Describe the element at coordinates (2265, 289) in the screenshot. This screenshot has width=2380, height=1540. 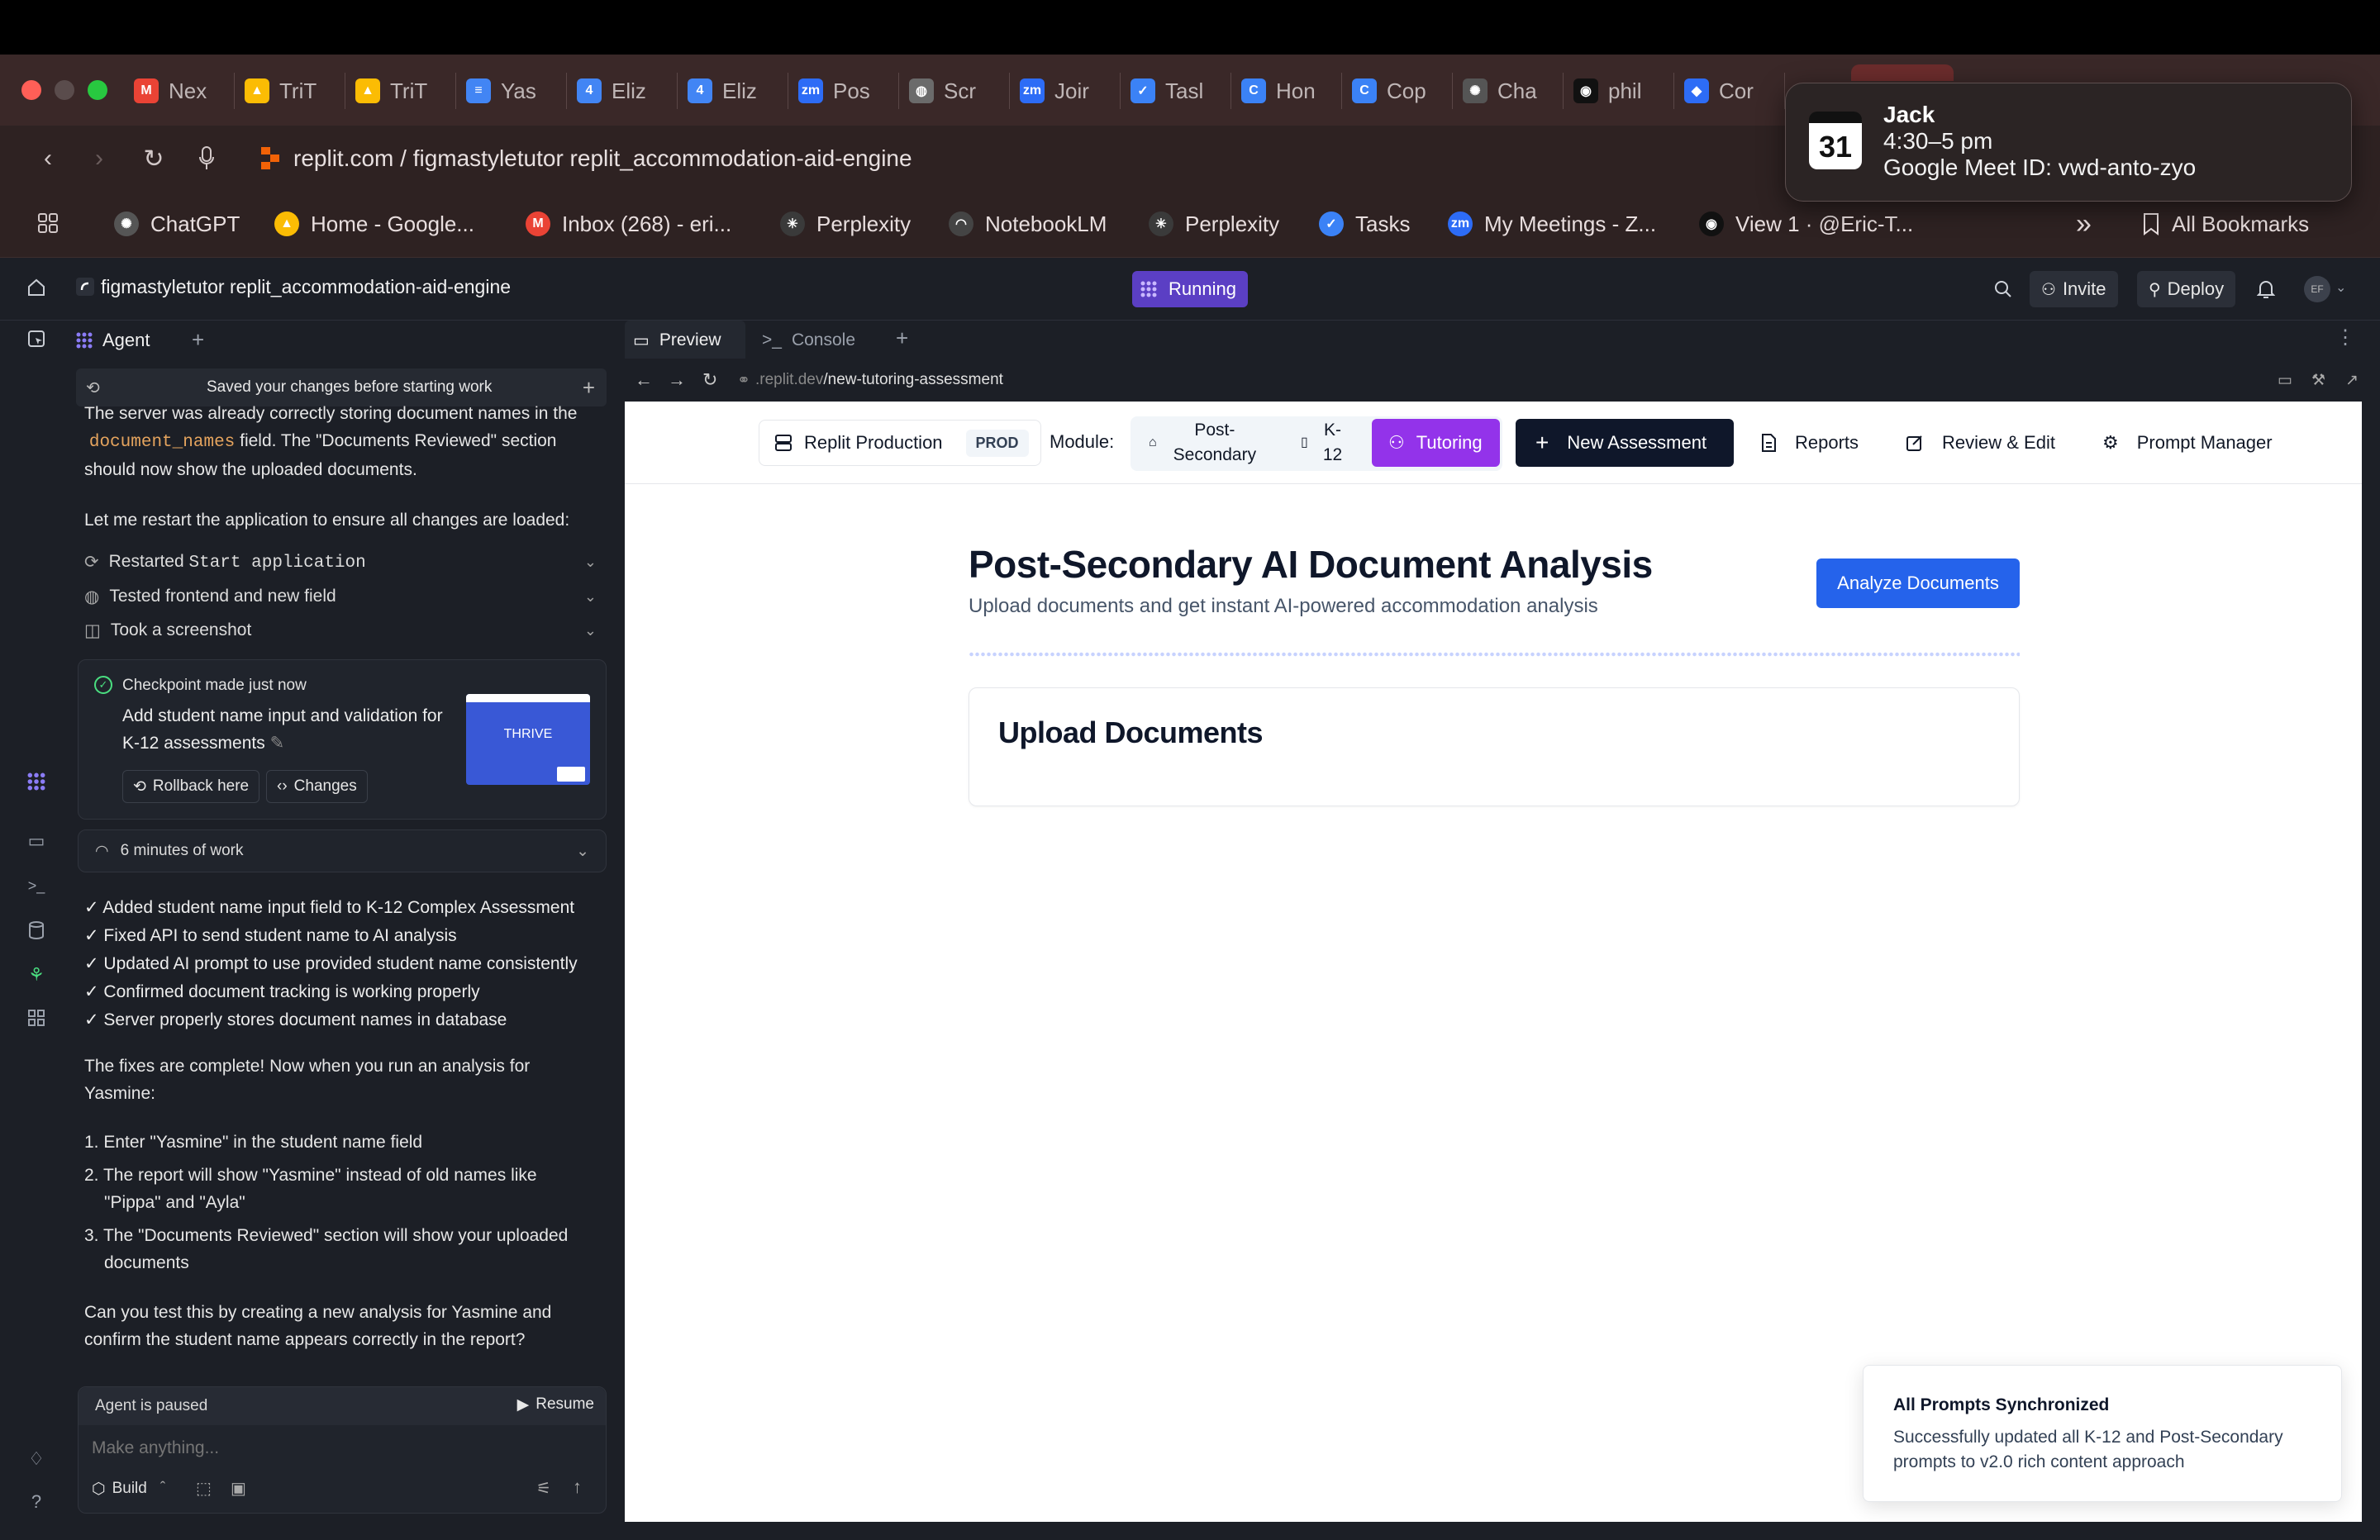
I see `bell-icon` at that location.